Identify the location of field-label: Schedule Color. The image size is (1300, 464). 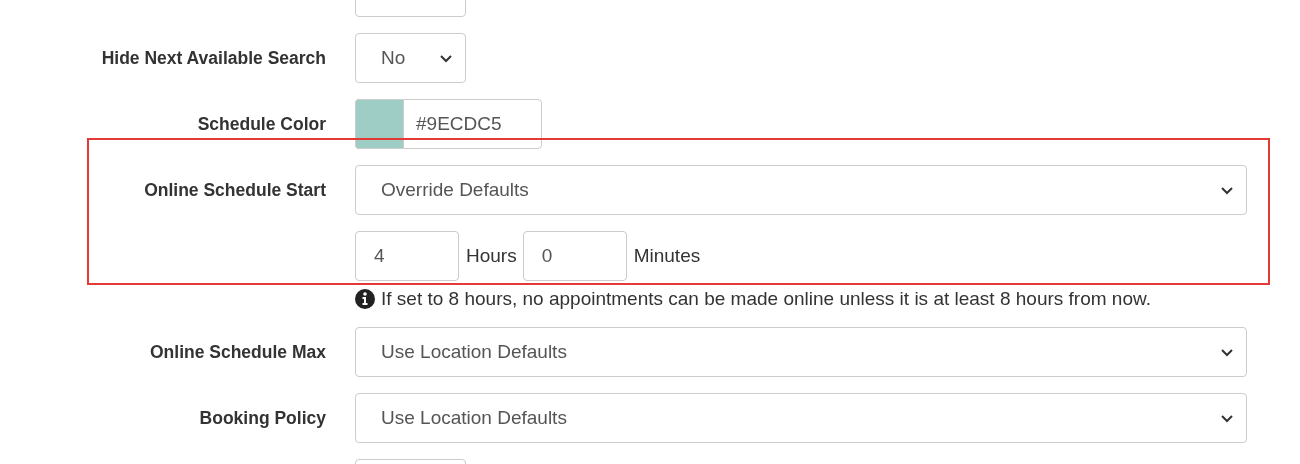
(261, 124).